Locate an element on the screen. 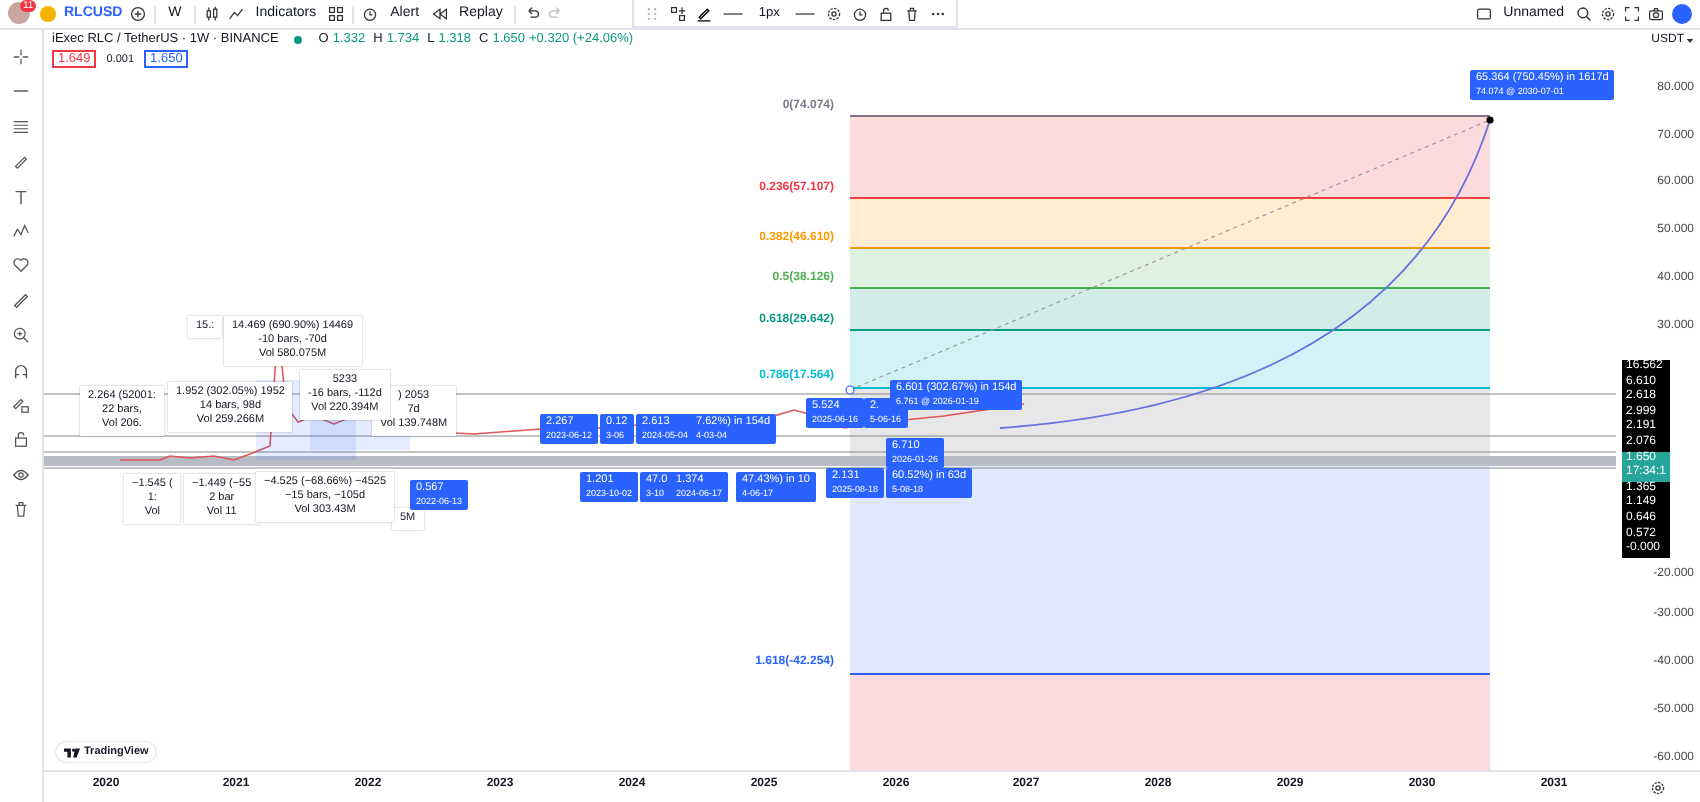  search-icon is located at coordinates (1584, 14).